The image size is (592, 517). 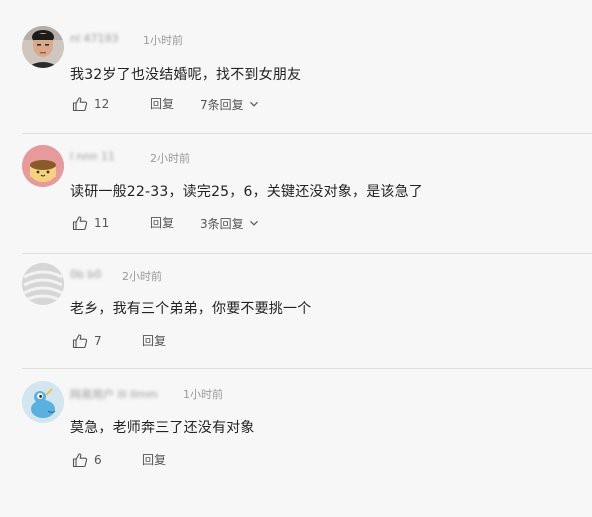 I want to click on like-count: 6, so click(x=98, y=460).